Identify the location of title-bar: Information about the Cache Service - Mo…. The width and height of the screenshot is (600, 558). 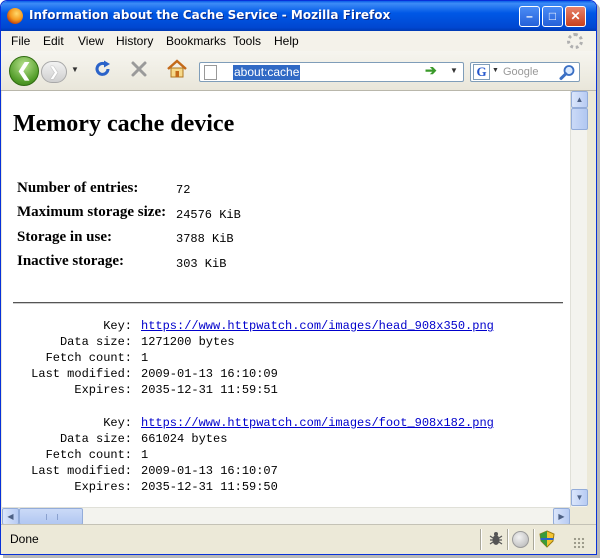
(298, 16).